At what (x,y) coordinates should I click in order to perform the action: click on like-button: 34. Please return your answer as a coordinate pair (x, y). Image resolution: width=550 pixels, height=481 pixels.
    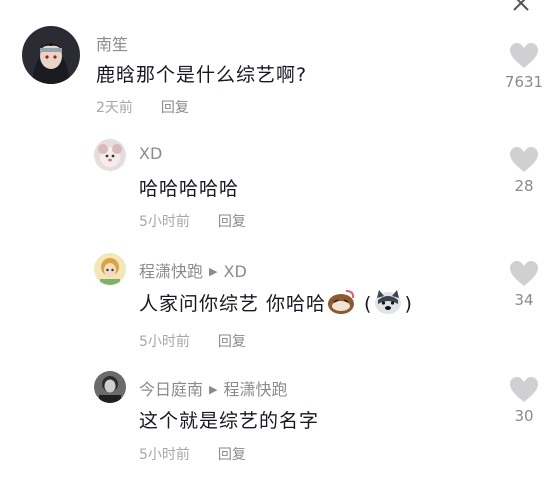
    Looking at the image, I should click on (522, 284).